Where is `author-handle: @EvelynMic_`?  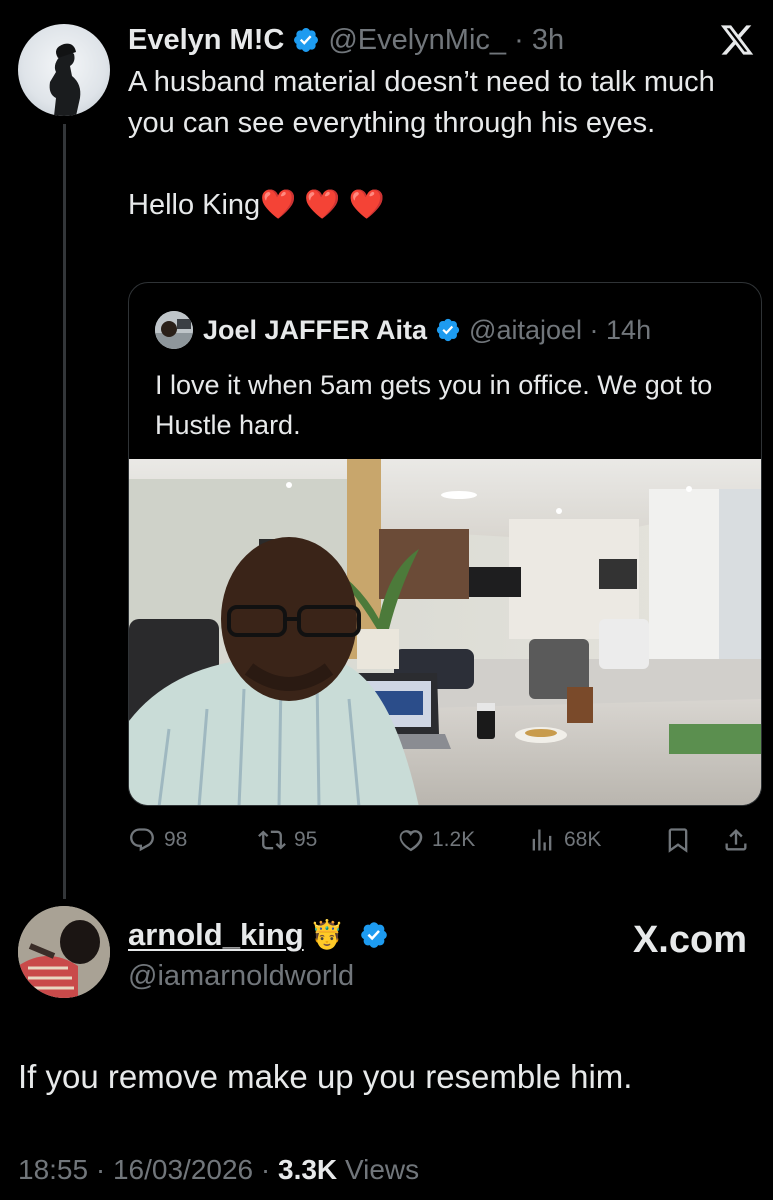 author-handle: @EvelynMic_ is located at coordinates (417, 40).